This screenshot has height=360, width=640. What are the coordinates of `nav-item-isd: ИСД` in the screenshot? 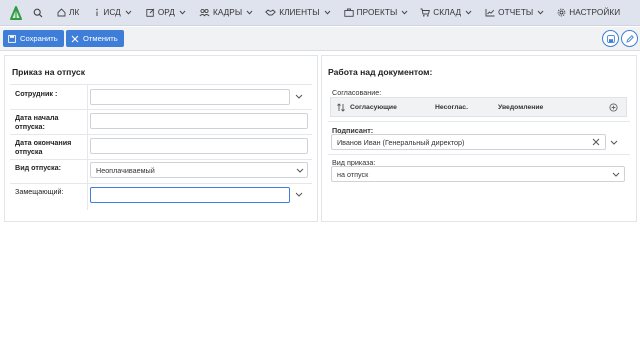 It's located at (113, 13).